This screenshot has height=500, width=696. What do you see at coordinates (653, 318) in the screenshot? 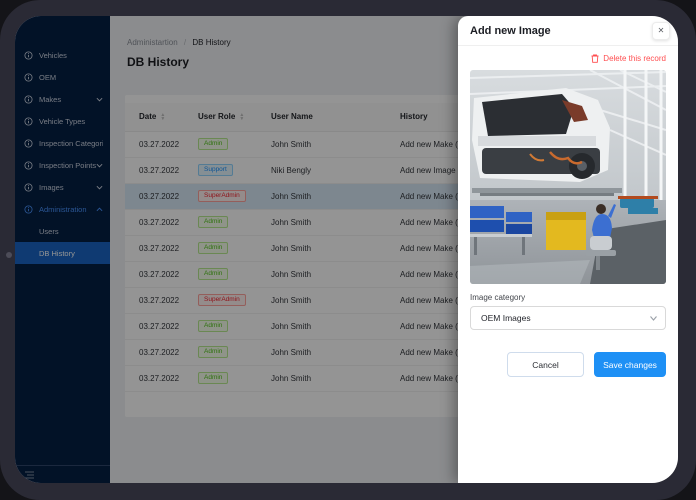
I see `chevron-down-icon` at bounding box center [653, 318].